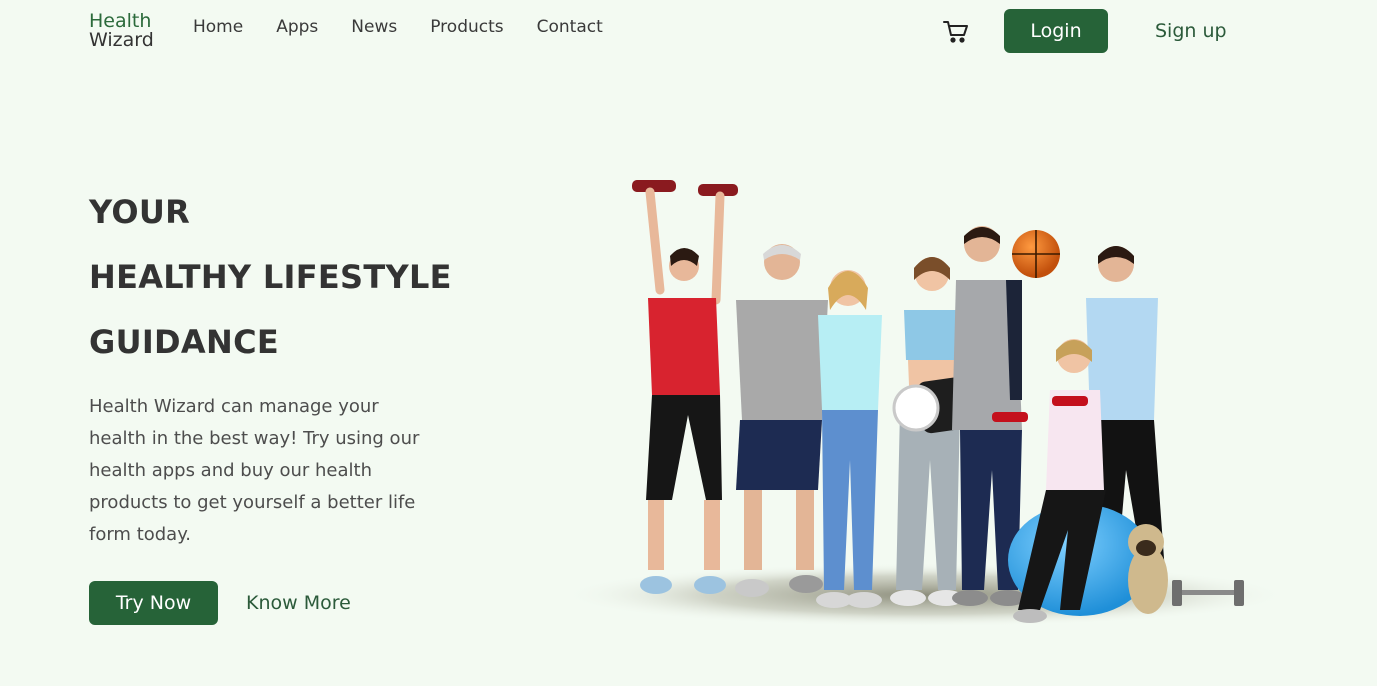  I want to click on pug-dog, so click(1148, 569).